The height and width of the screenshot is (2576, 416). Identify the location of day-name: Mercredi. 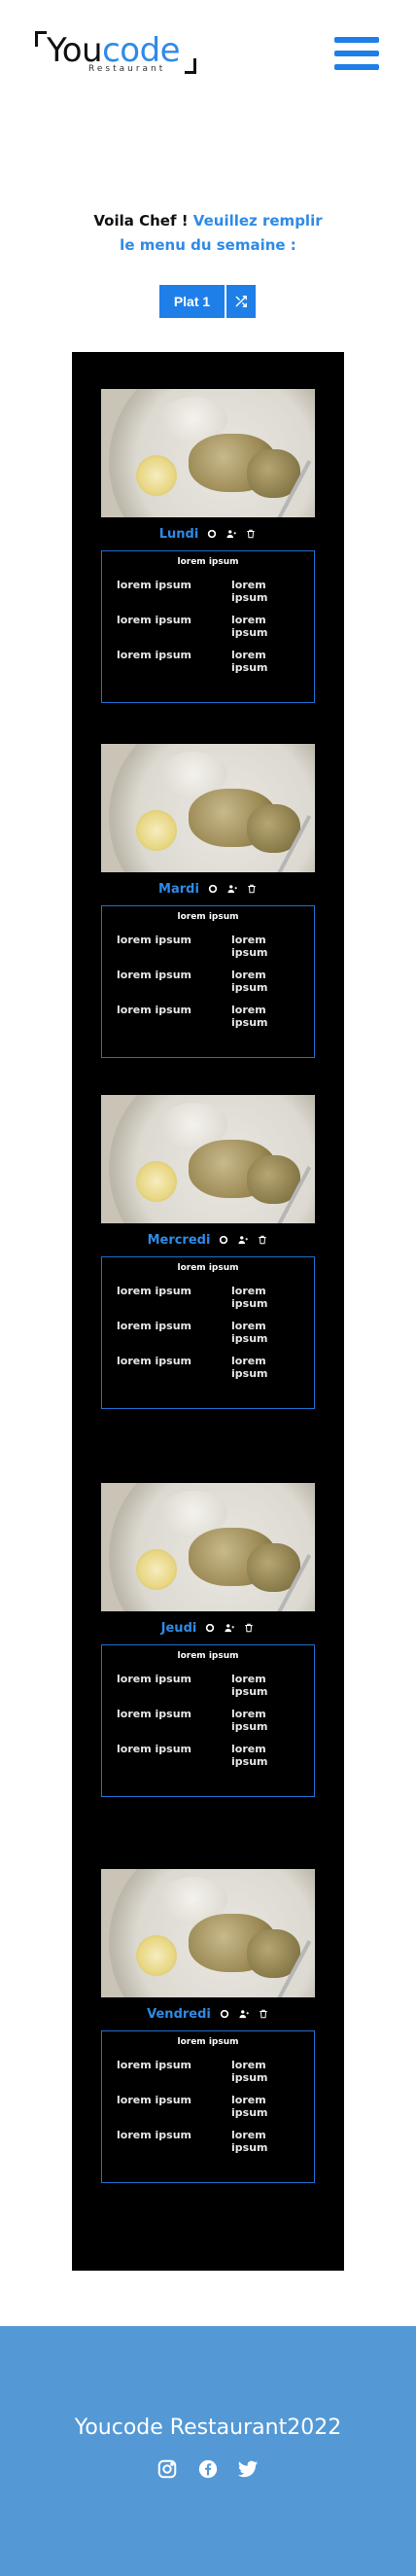
(179, 1240).